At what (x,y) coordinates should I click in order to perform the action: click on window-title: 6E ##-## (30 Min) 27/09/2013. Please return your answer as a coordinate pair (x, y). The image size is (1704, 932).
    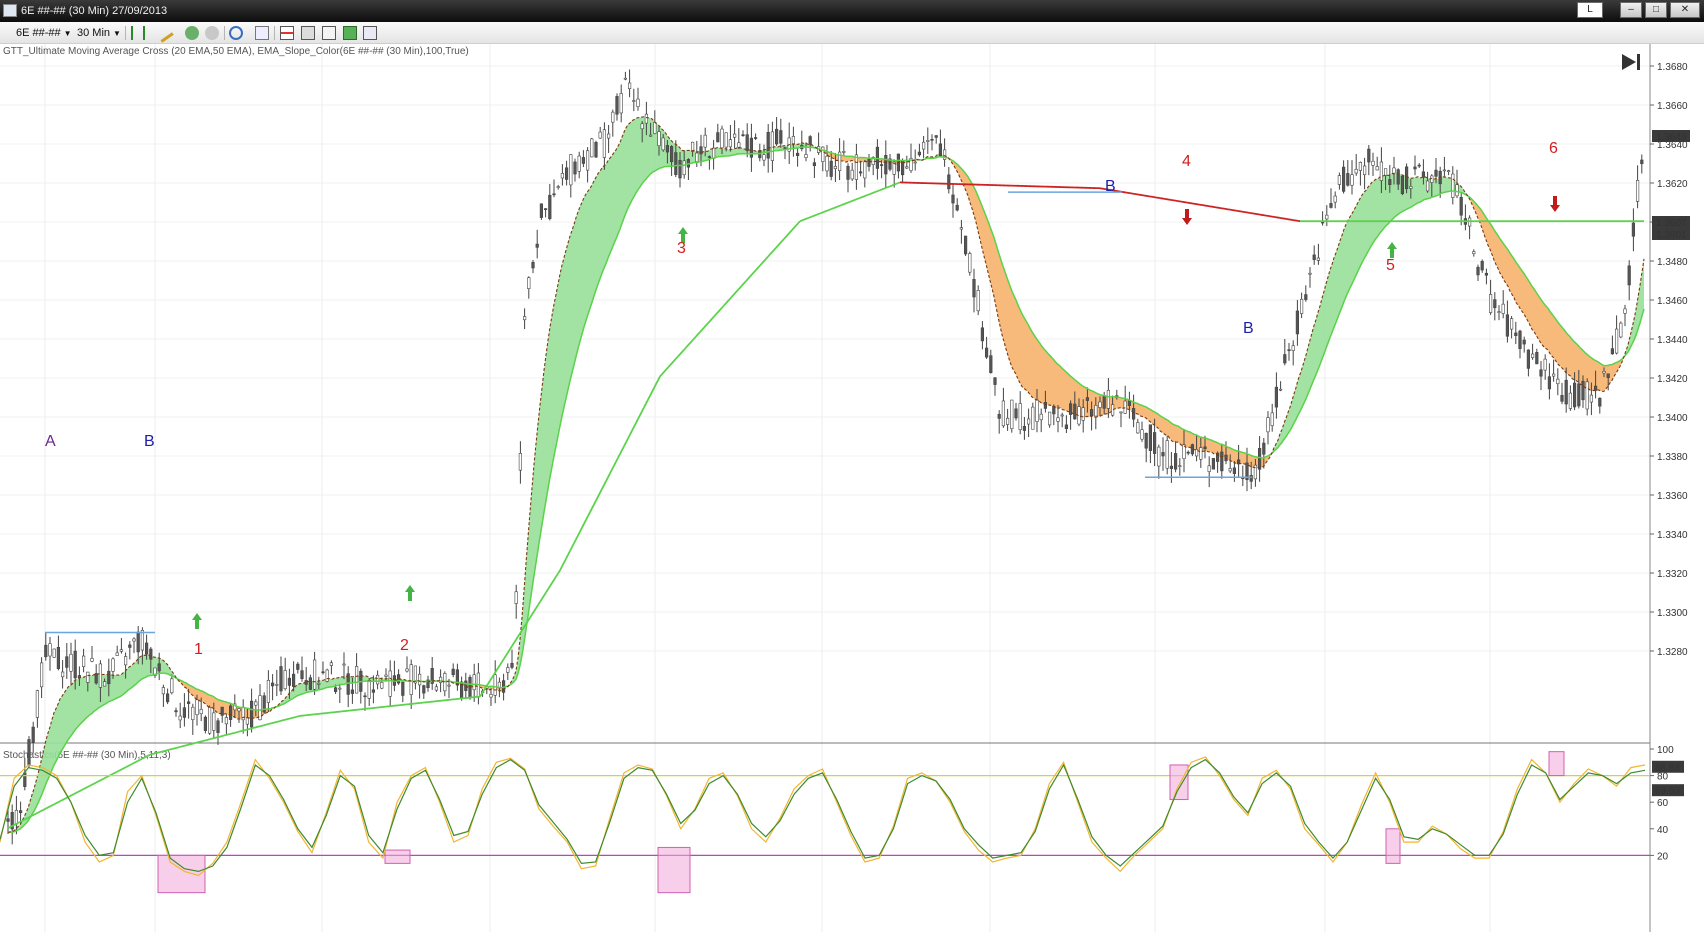
    Looking at the image, I should click on (94, 11).